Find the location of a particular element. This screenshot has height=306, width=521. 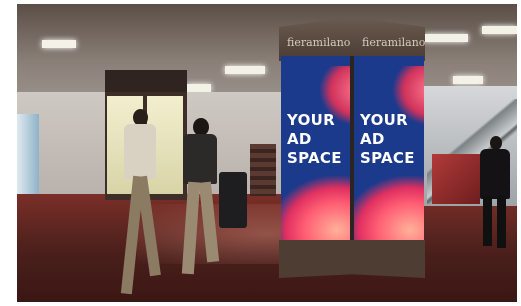

trash-bin is located at coordinates (233, 200).